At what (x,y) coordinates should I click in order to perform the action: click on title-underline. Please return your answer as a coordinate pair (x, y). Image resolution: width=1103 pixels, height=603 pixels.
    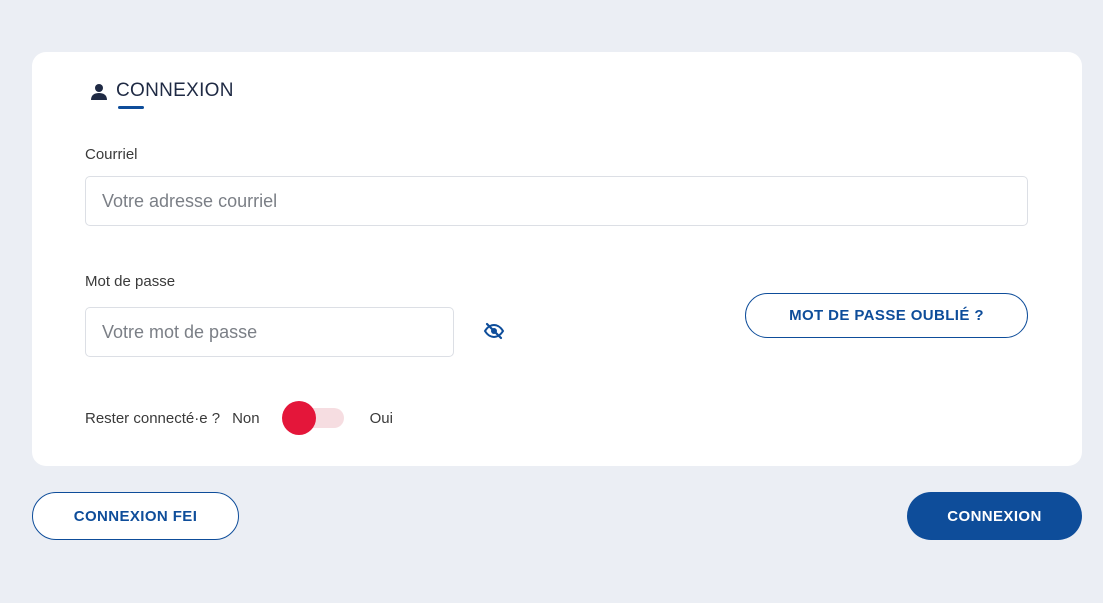
    Looking at the image, I should click on (131, 107).